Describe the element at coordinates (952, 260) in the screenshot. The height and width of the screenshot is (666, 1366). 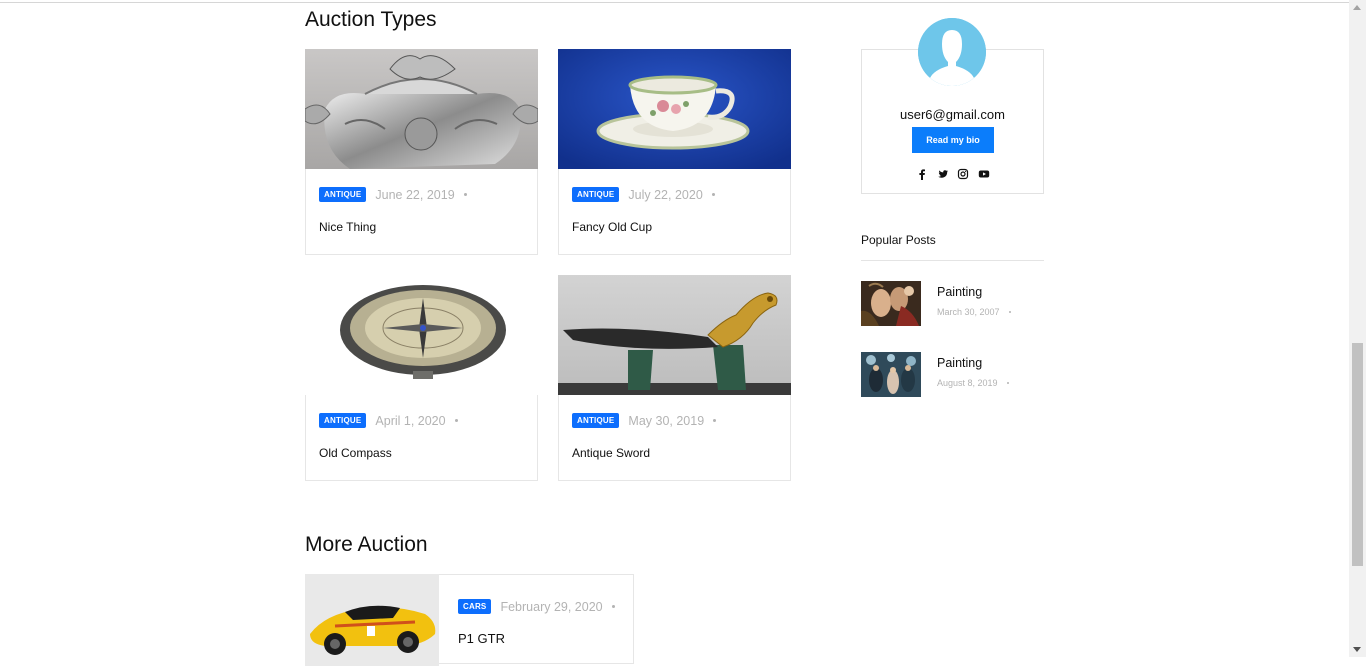
I see `popular-divider` at that location.